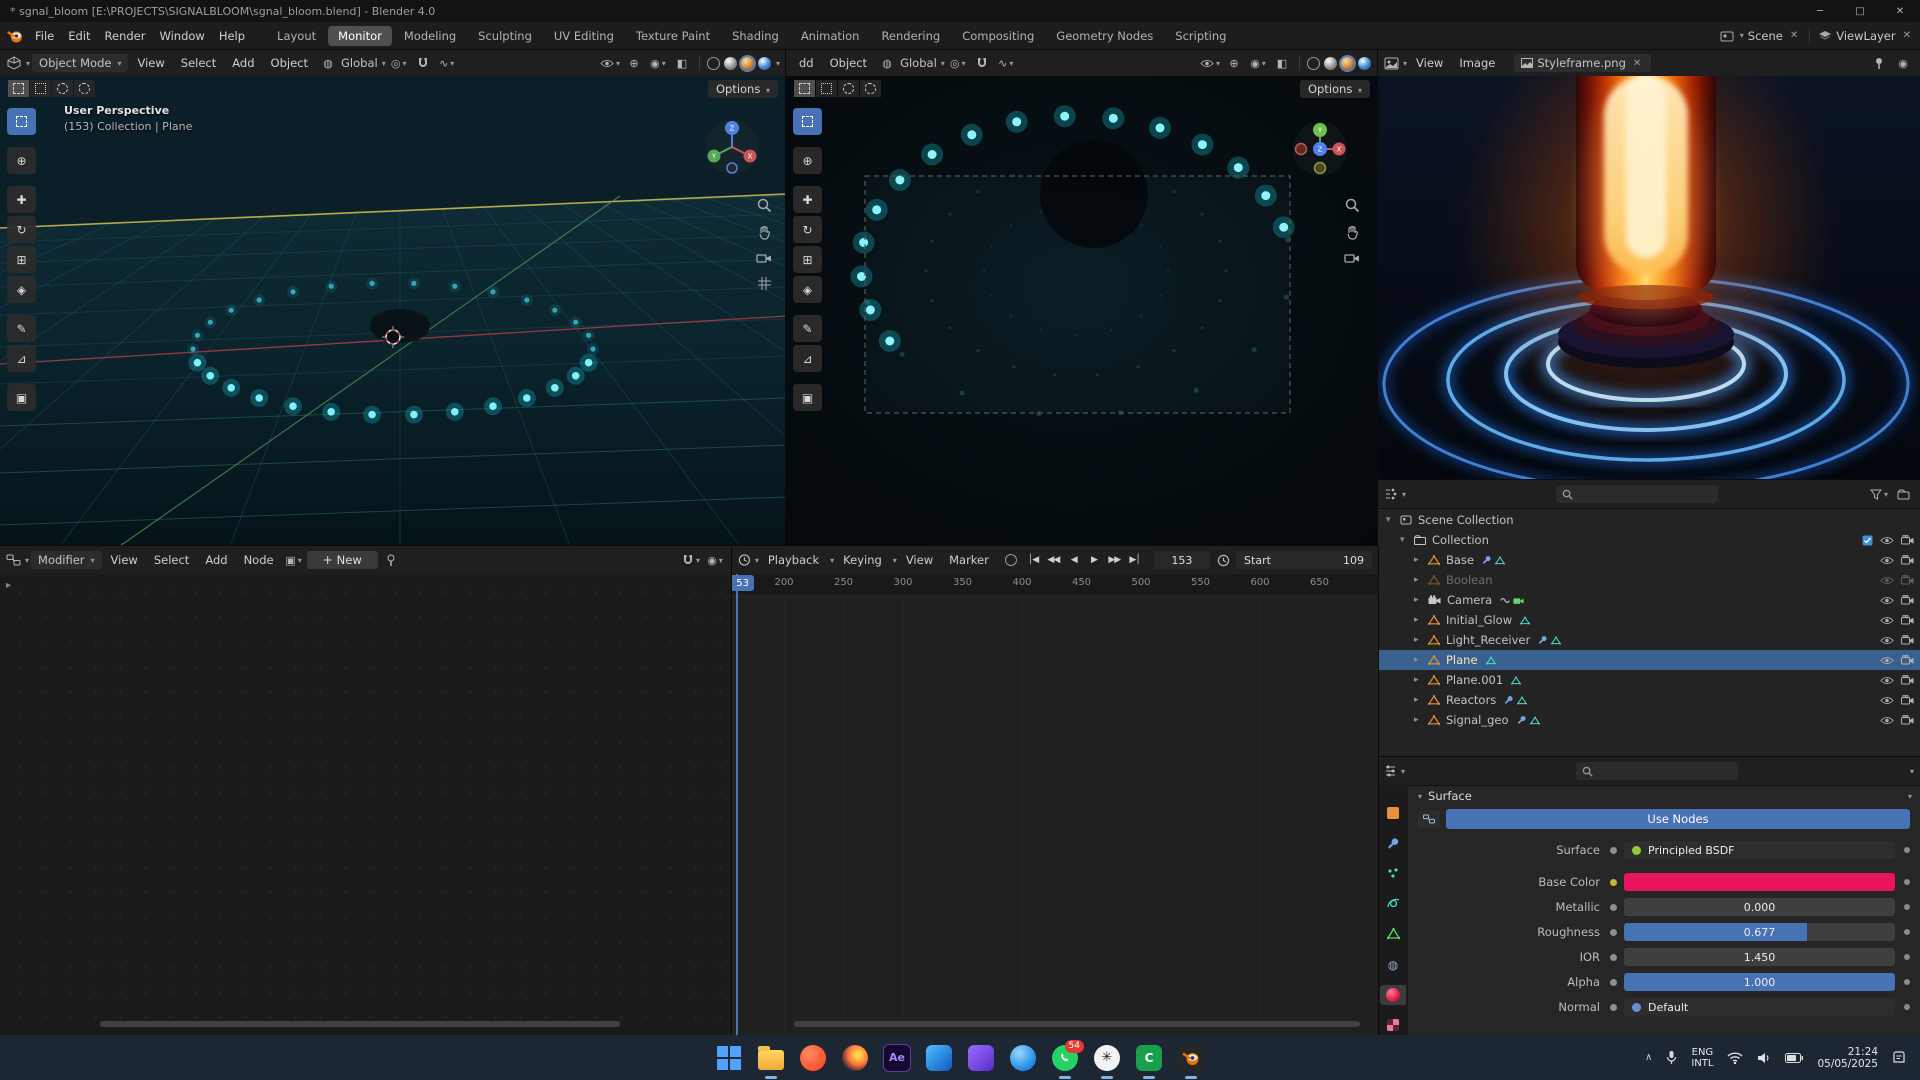 This screenshot has width=1920, height=1080. I want to click on app-circle-blue, so click(1023, 1058).